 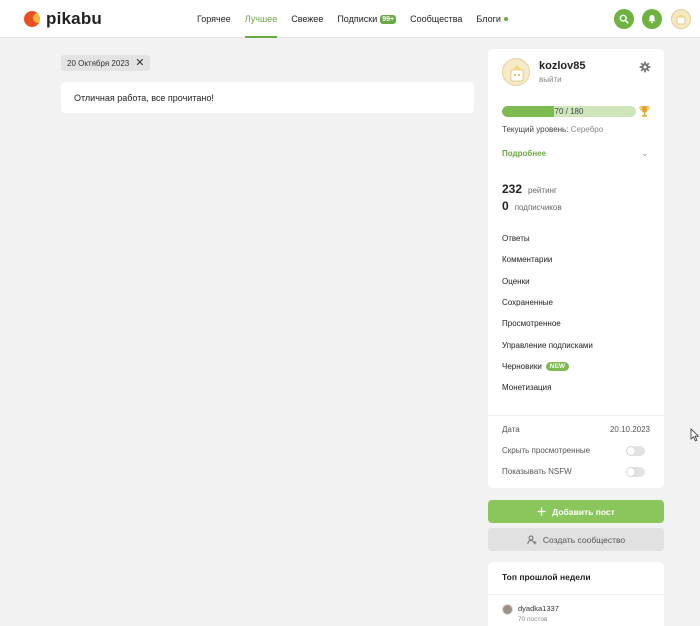 What do you see at coordinates (587, 129) in the screenshot?
I see `level-value: Серебро` at bounding box center [587, 129].